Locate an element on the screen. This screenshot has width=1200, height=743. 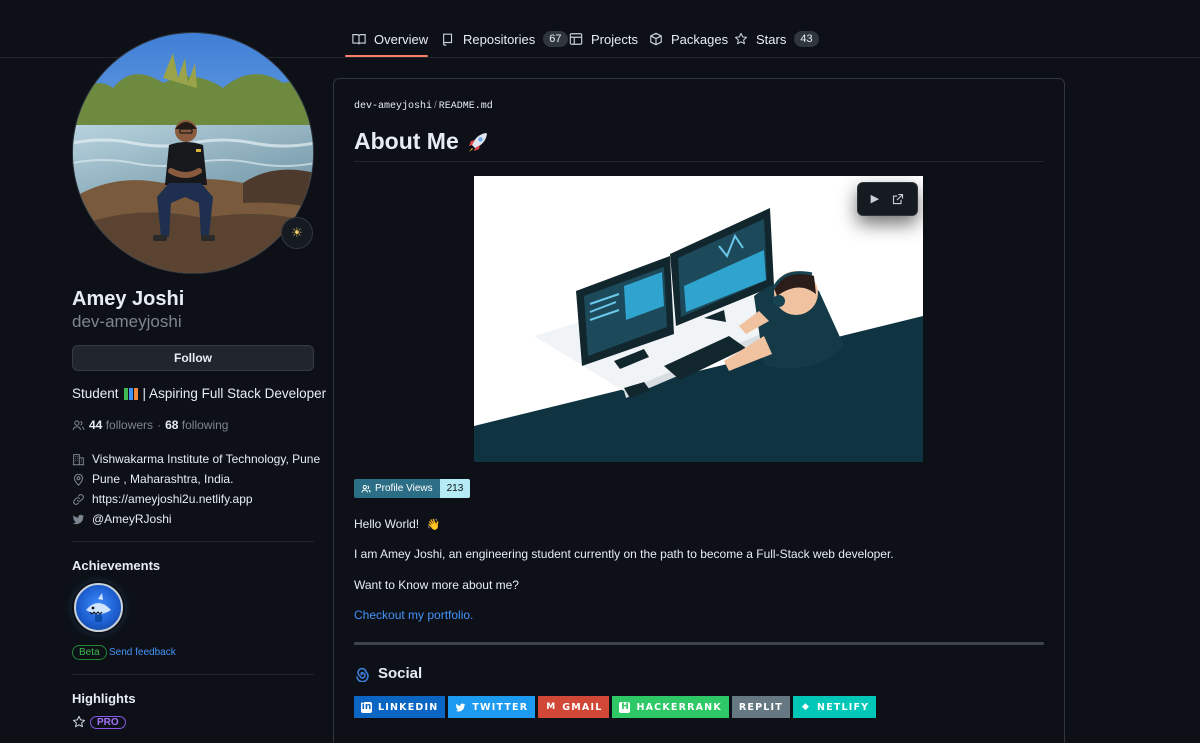
achievements-heading: Achievements is located at coordinates (116, 565).